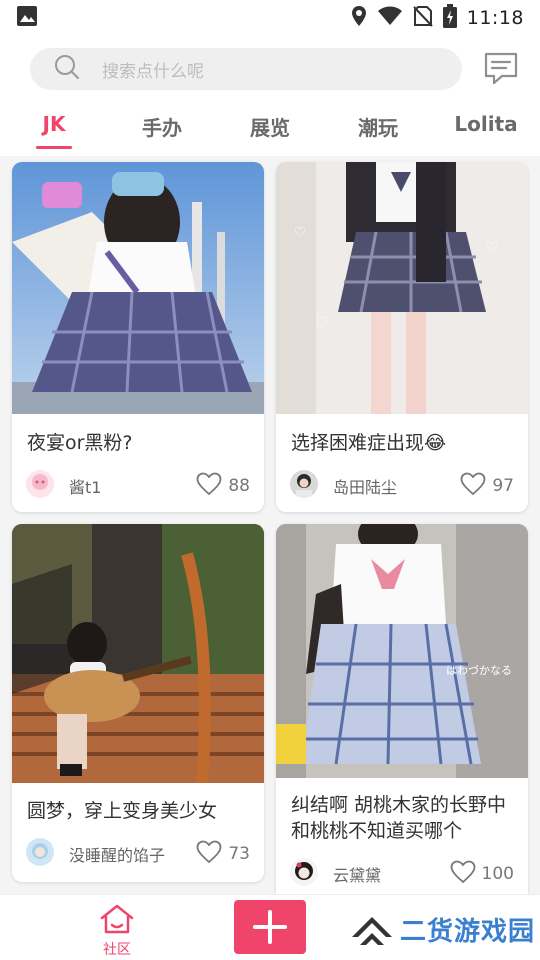 Image resolution: width=540 pixels, height=960 pixels. I want to click on image-icon, so click(27, 18).